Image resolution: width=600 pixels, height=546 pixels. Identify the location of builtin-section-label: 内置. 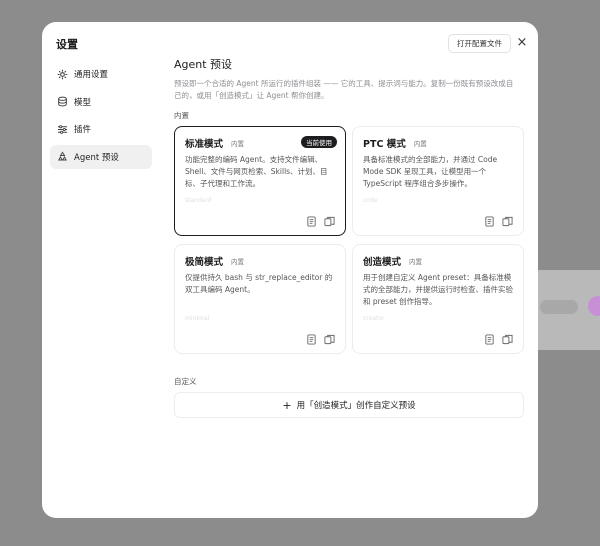
(181, 115).